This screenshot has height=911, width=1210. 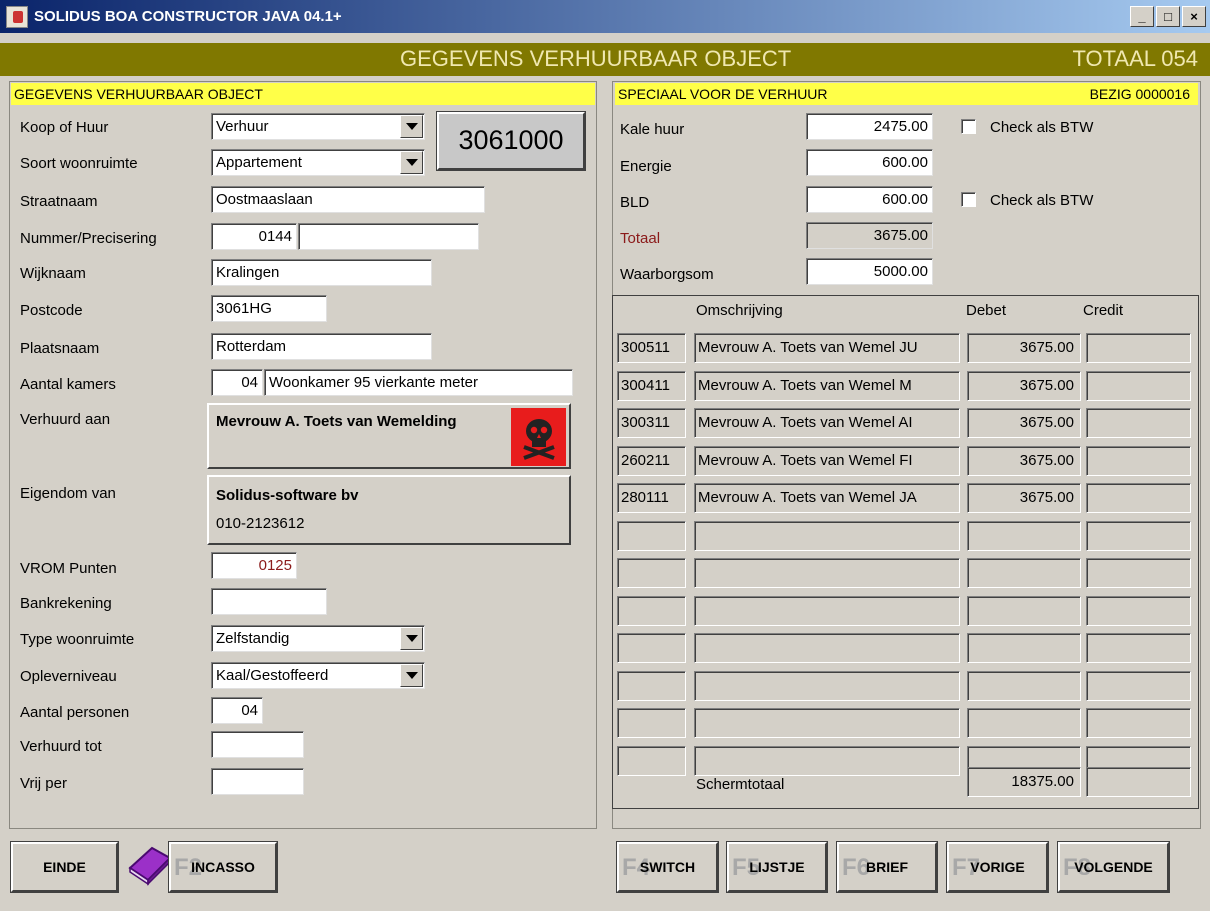 What do you see at coordinates (651, 385) in the screenshot?
I see `row-code-cell: 300411` at bounding box center [651, 385].